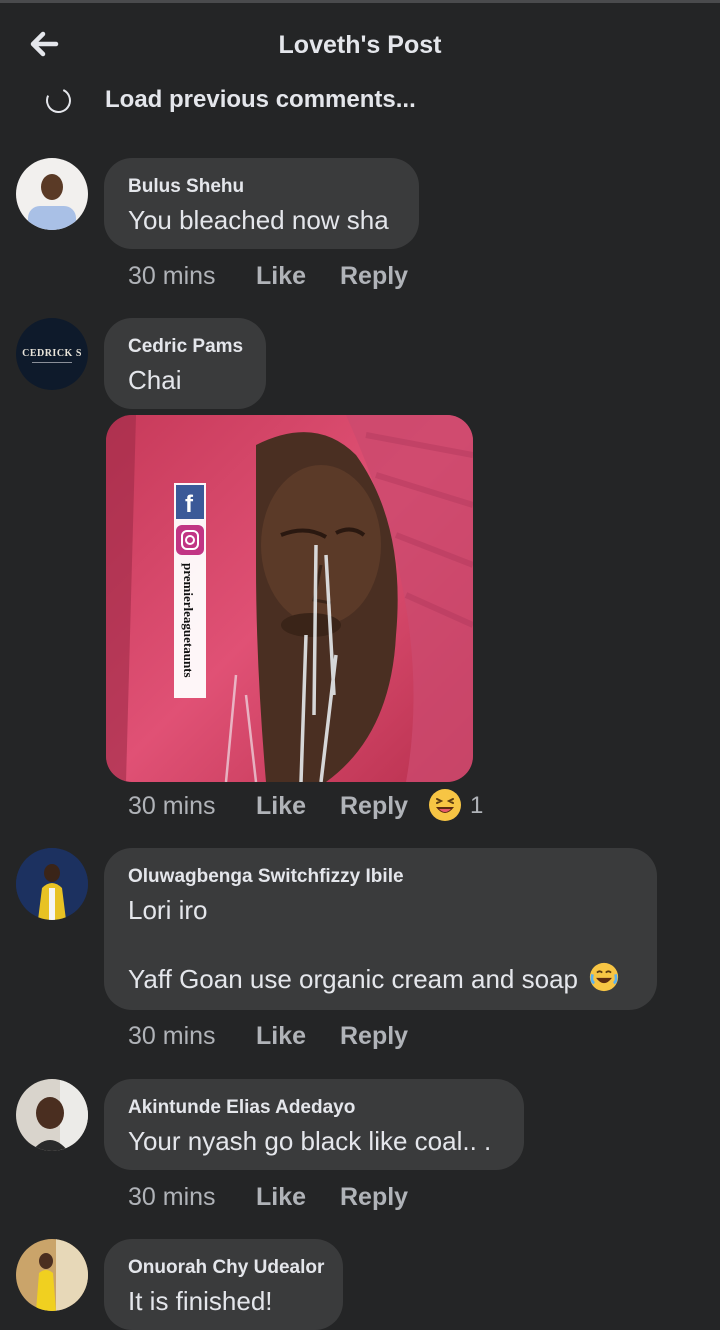  I want to click on avatar-logo-text: CEDRICK S, so click(52, 353).